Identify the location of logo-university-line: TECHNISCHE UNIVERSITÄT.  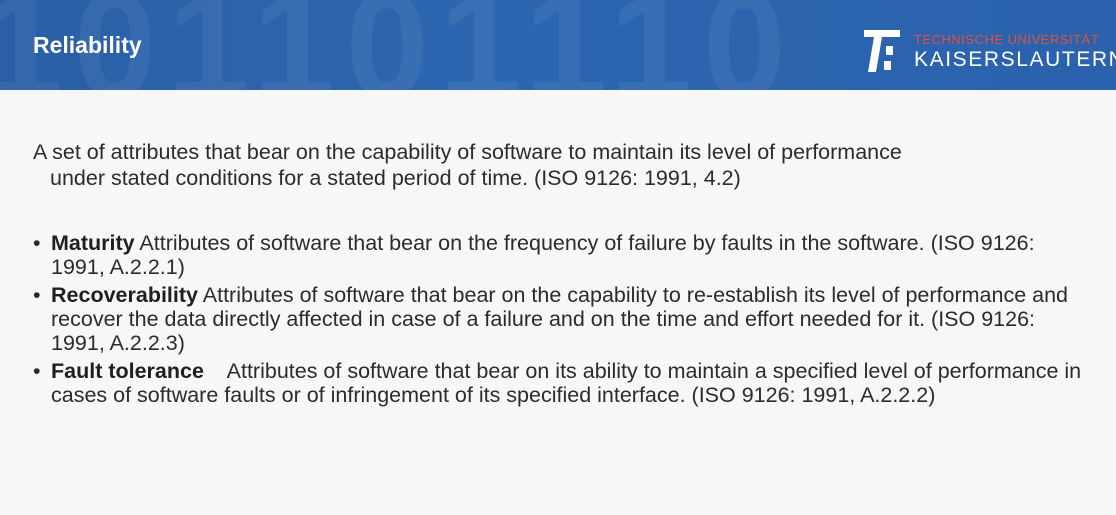
(1007, 39).